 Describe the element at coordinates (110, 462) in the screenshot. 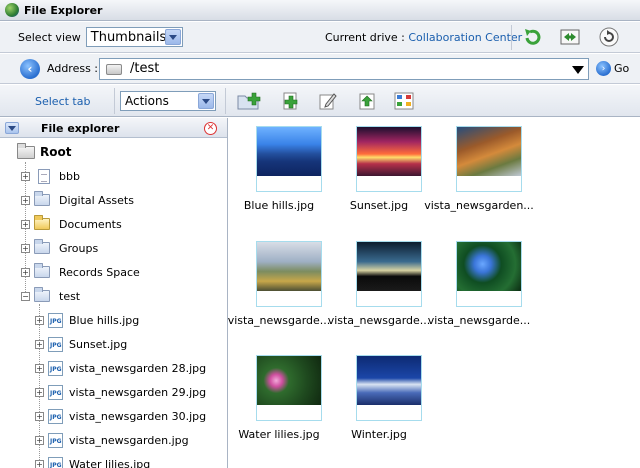

I see `tree-file-label: Water lilies.jpg` at that location.